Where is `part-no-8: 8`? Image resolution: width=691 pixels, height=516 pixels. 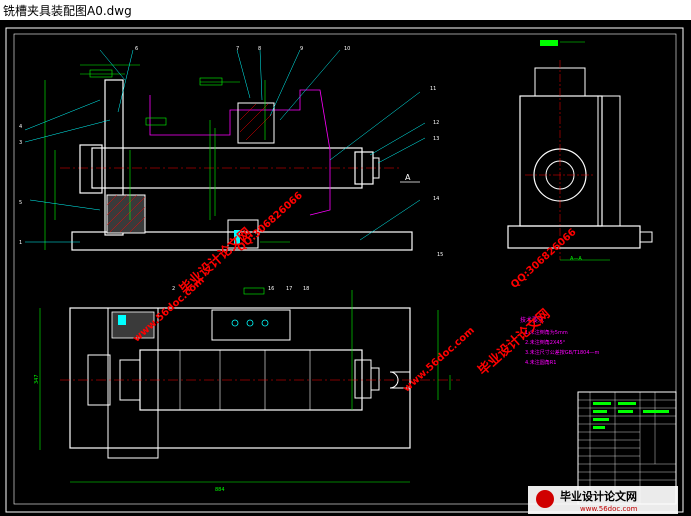 part-no-8: 8 is located at coordinates (259, 49).